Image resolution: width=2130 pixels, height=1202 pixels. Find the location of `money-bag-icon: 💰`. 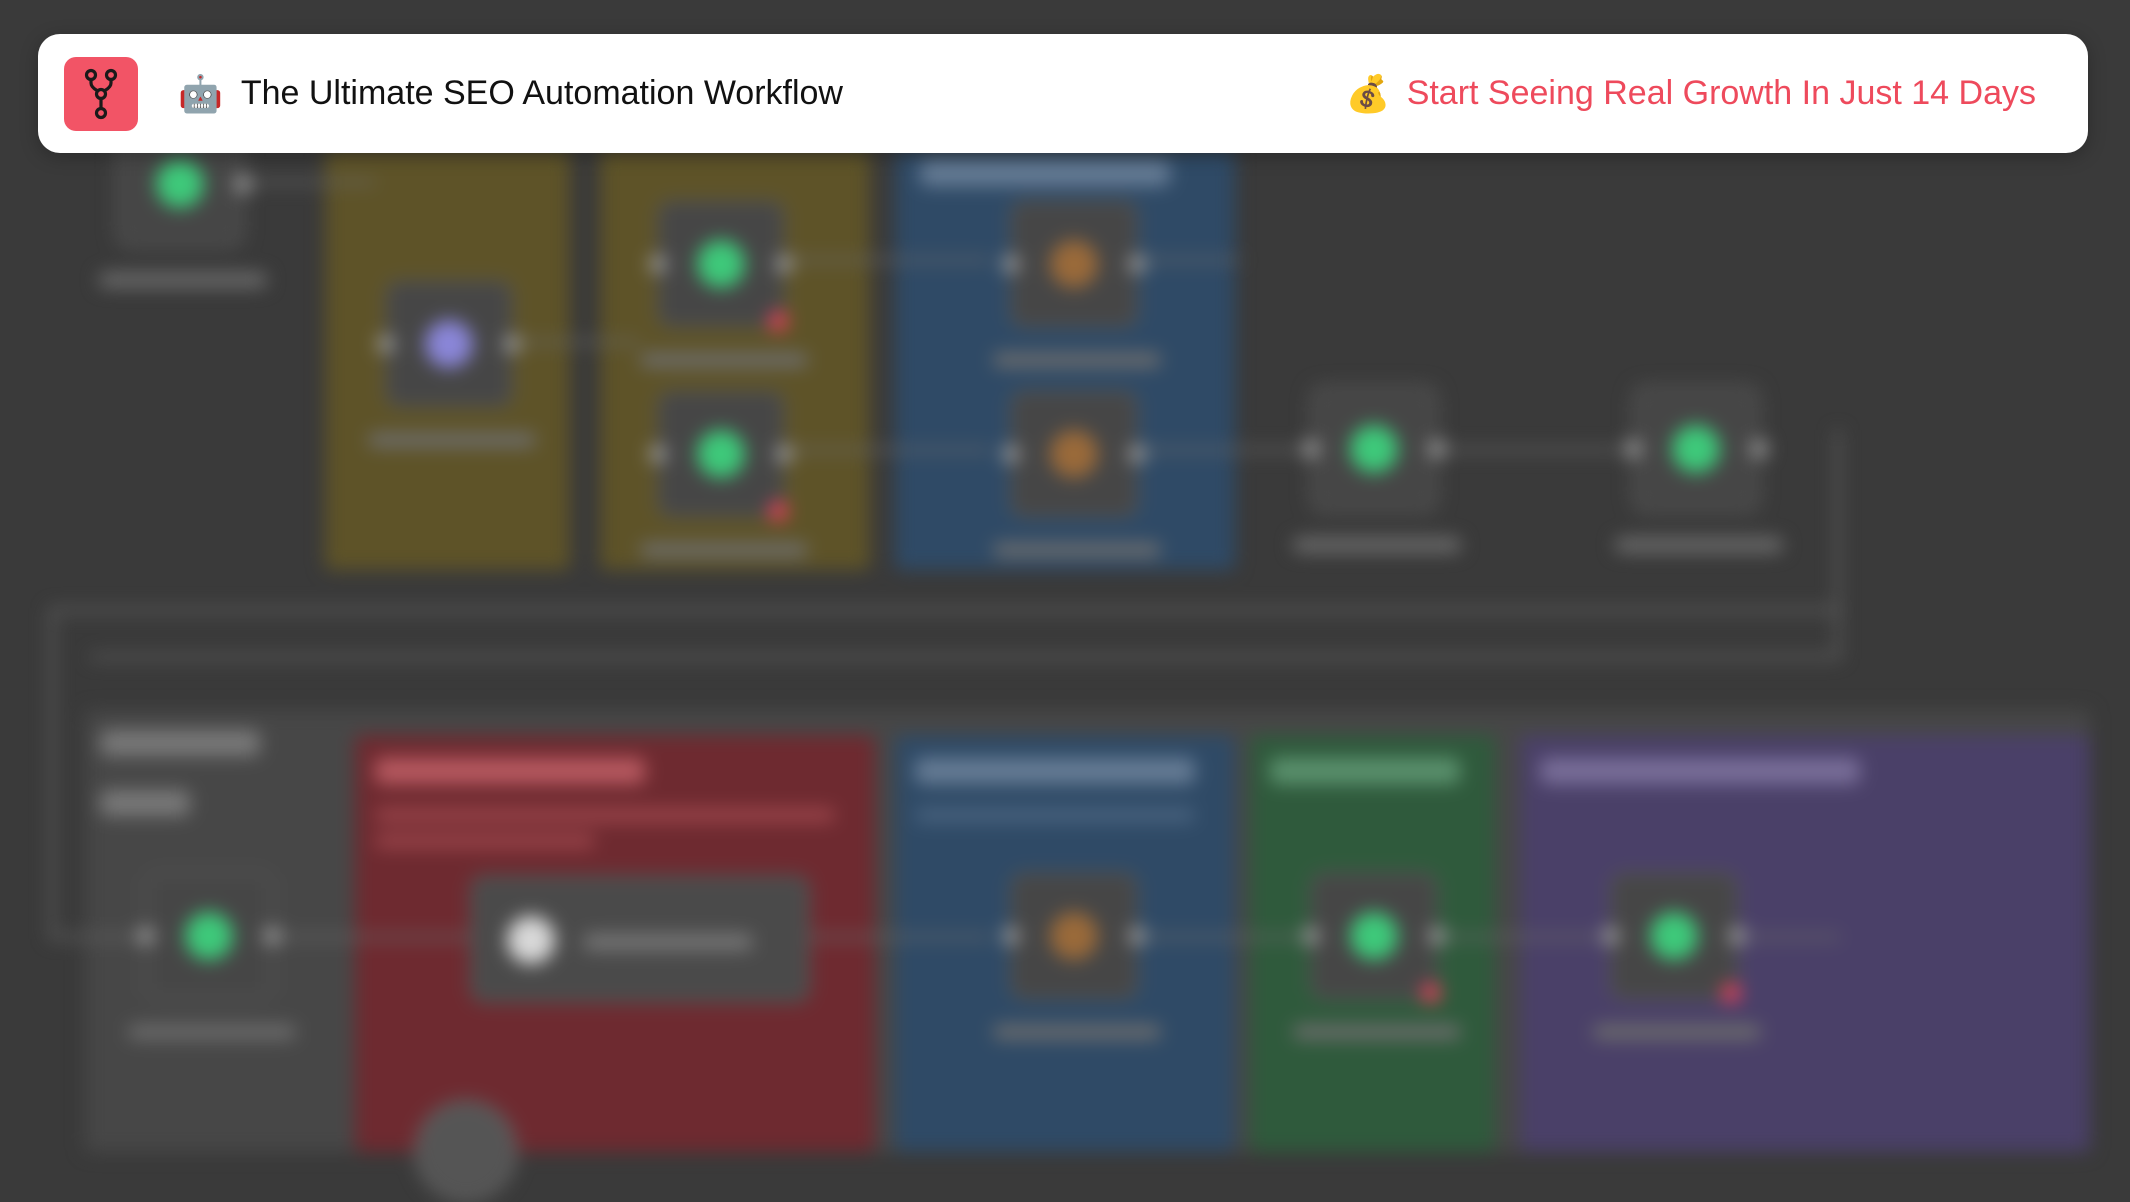

money-bag-icon: 💰 is located at coordinates (1368, 93).